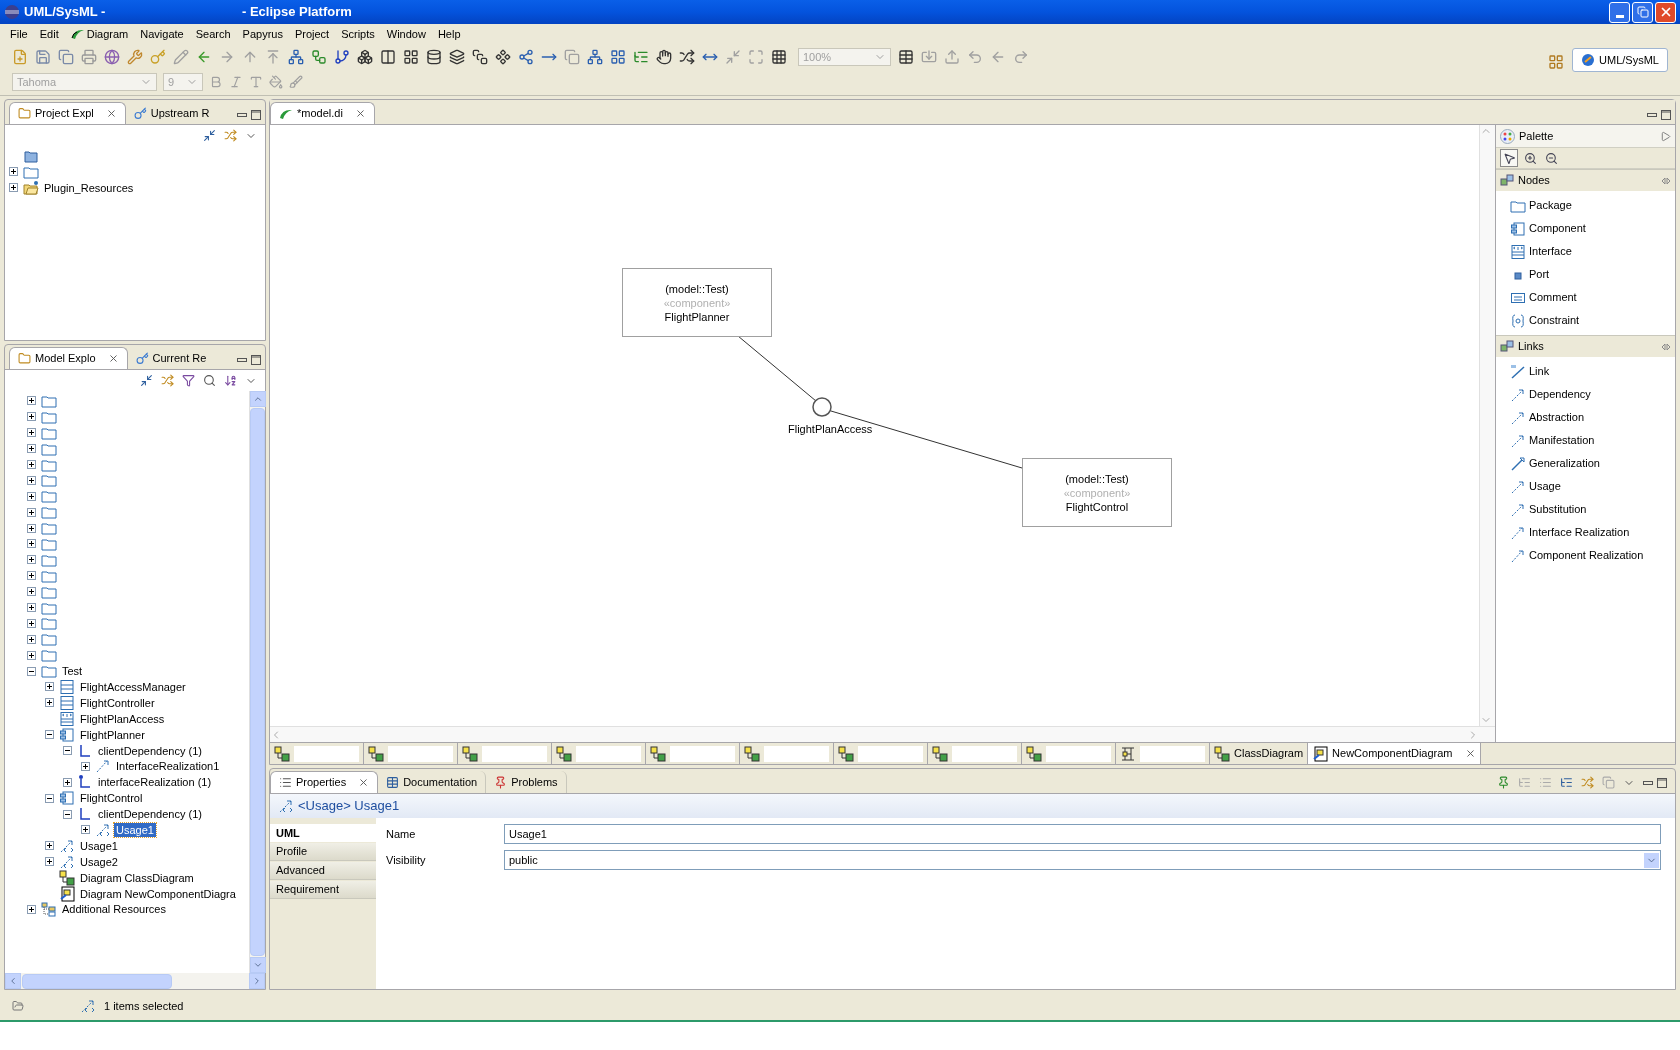 The height and width of the screenshot is (1050, 1680). Describe the element at coordinates (1642, 12) in the screenshot. I see `restore-button` at that location.